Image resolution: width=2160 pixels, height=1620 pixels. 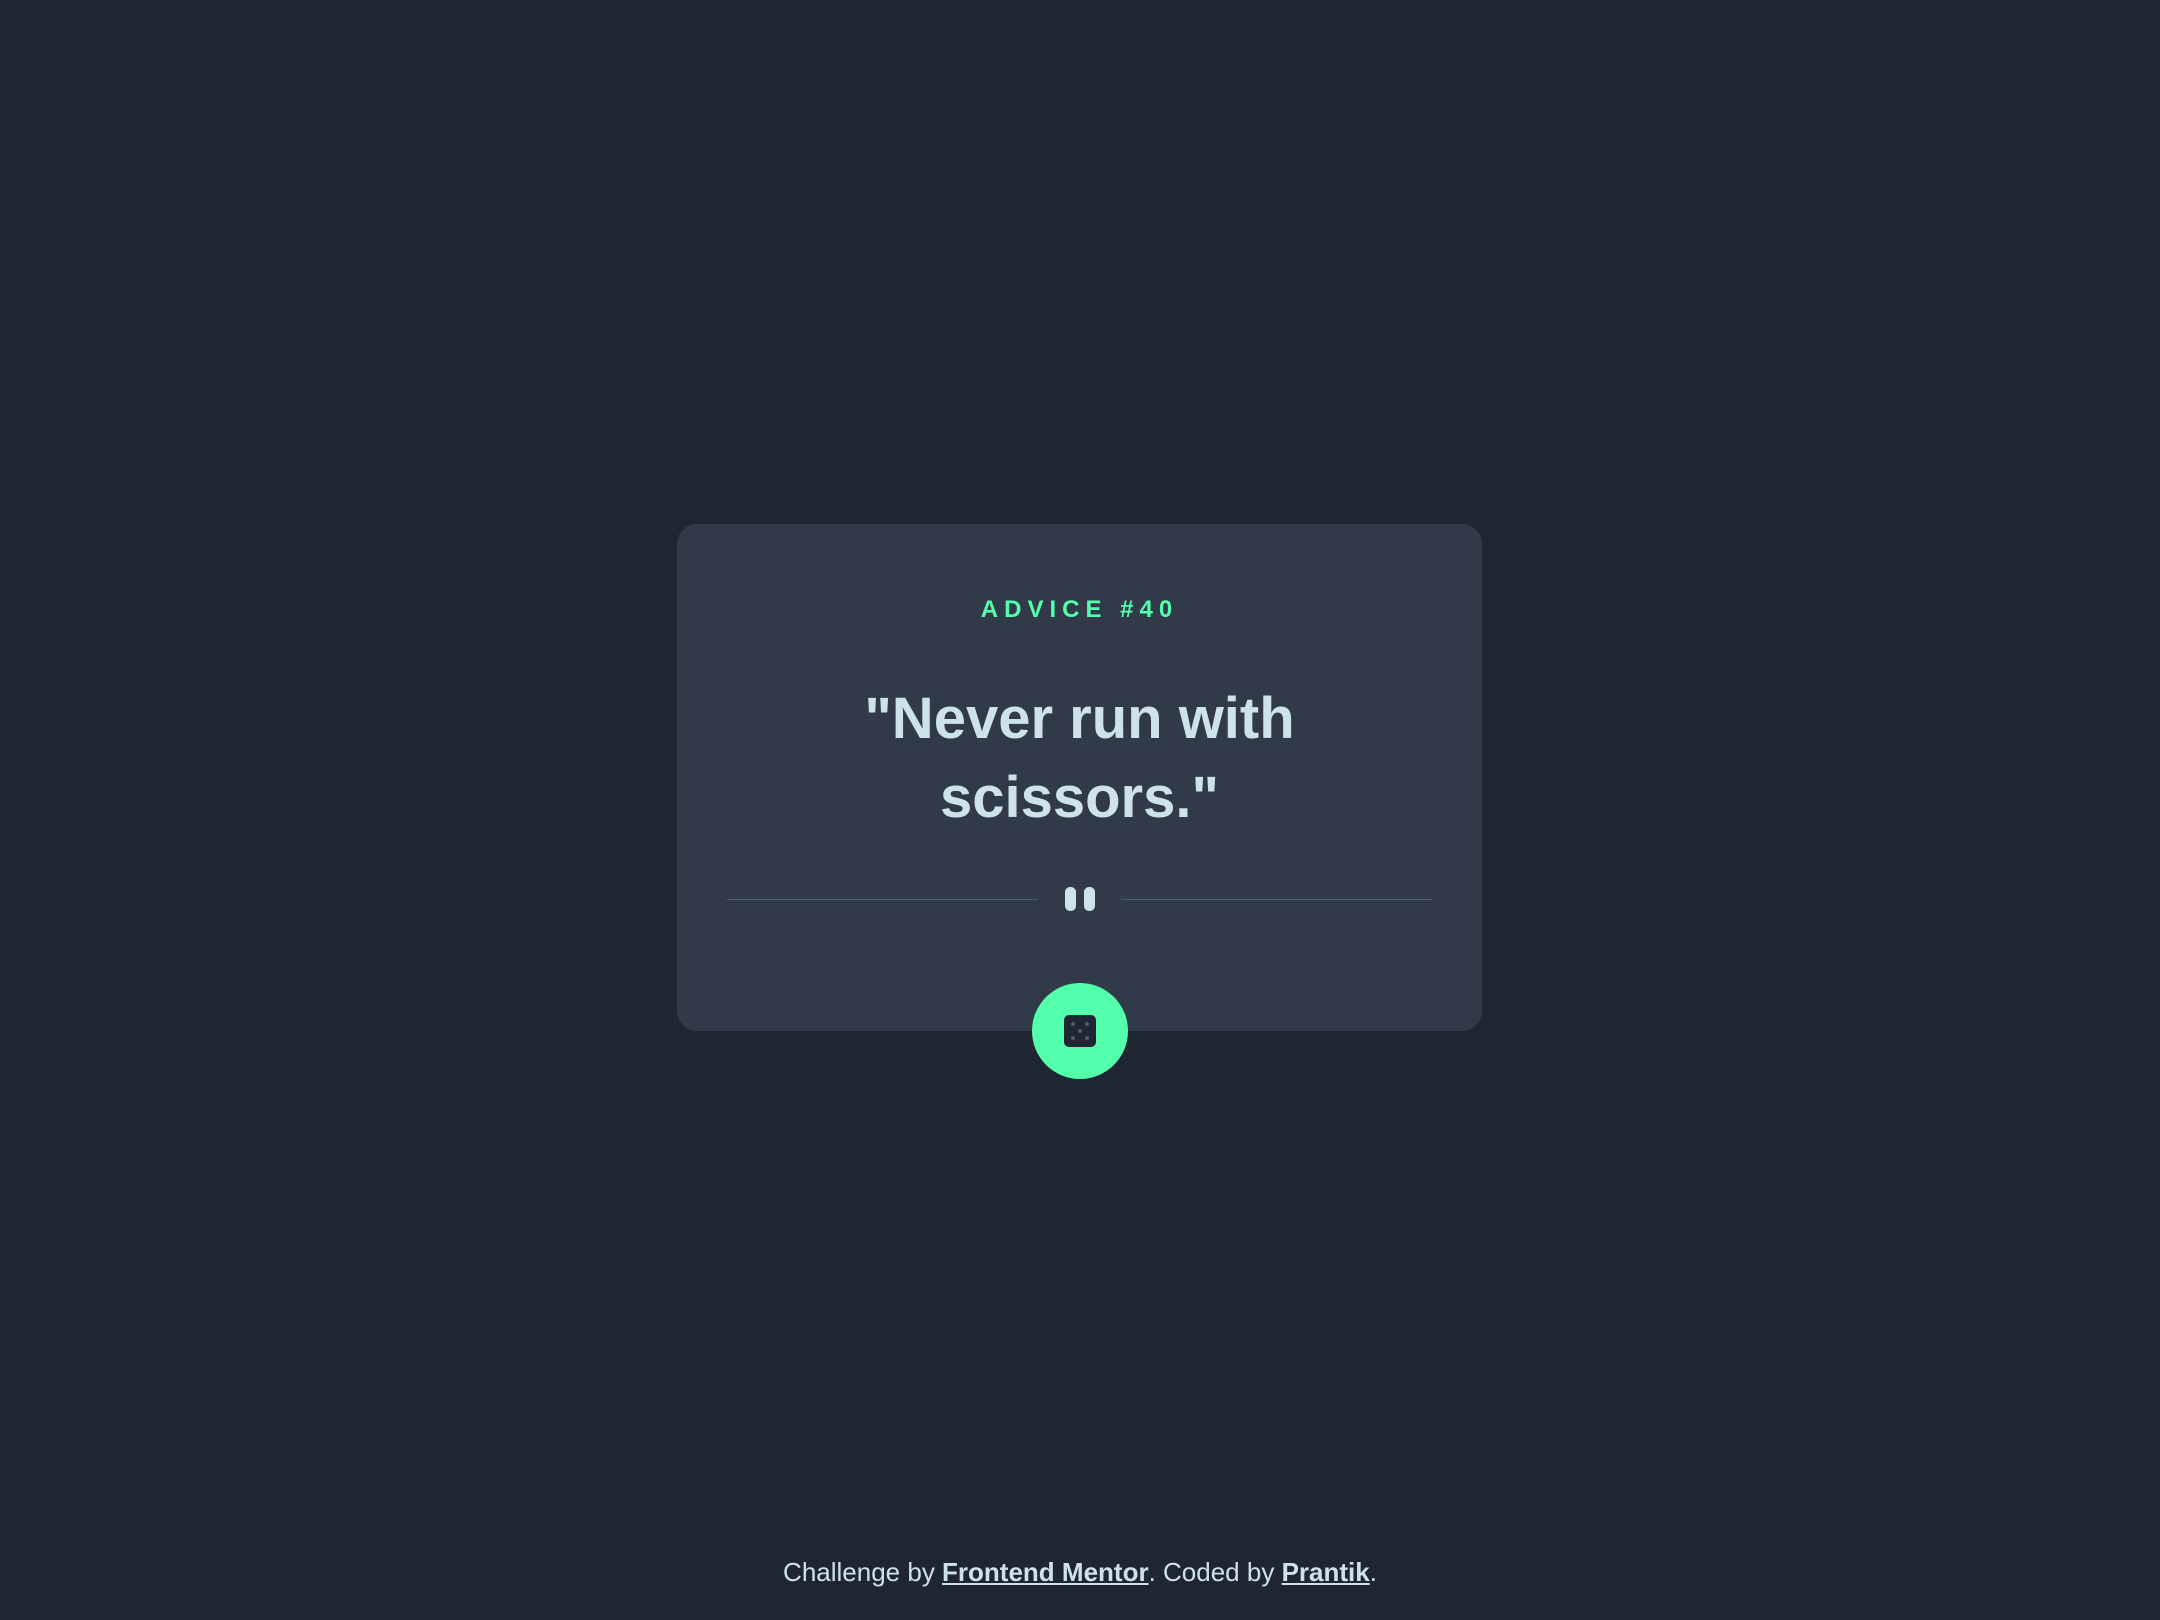 I want to click on attribution-suffix: ., so click(x=1373, y=1572).